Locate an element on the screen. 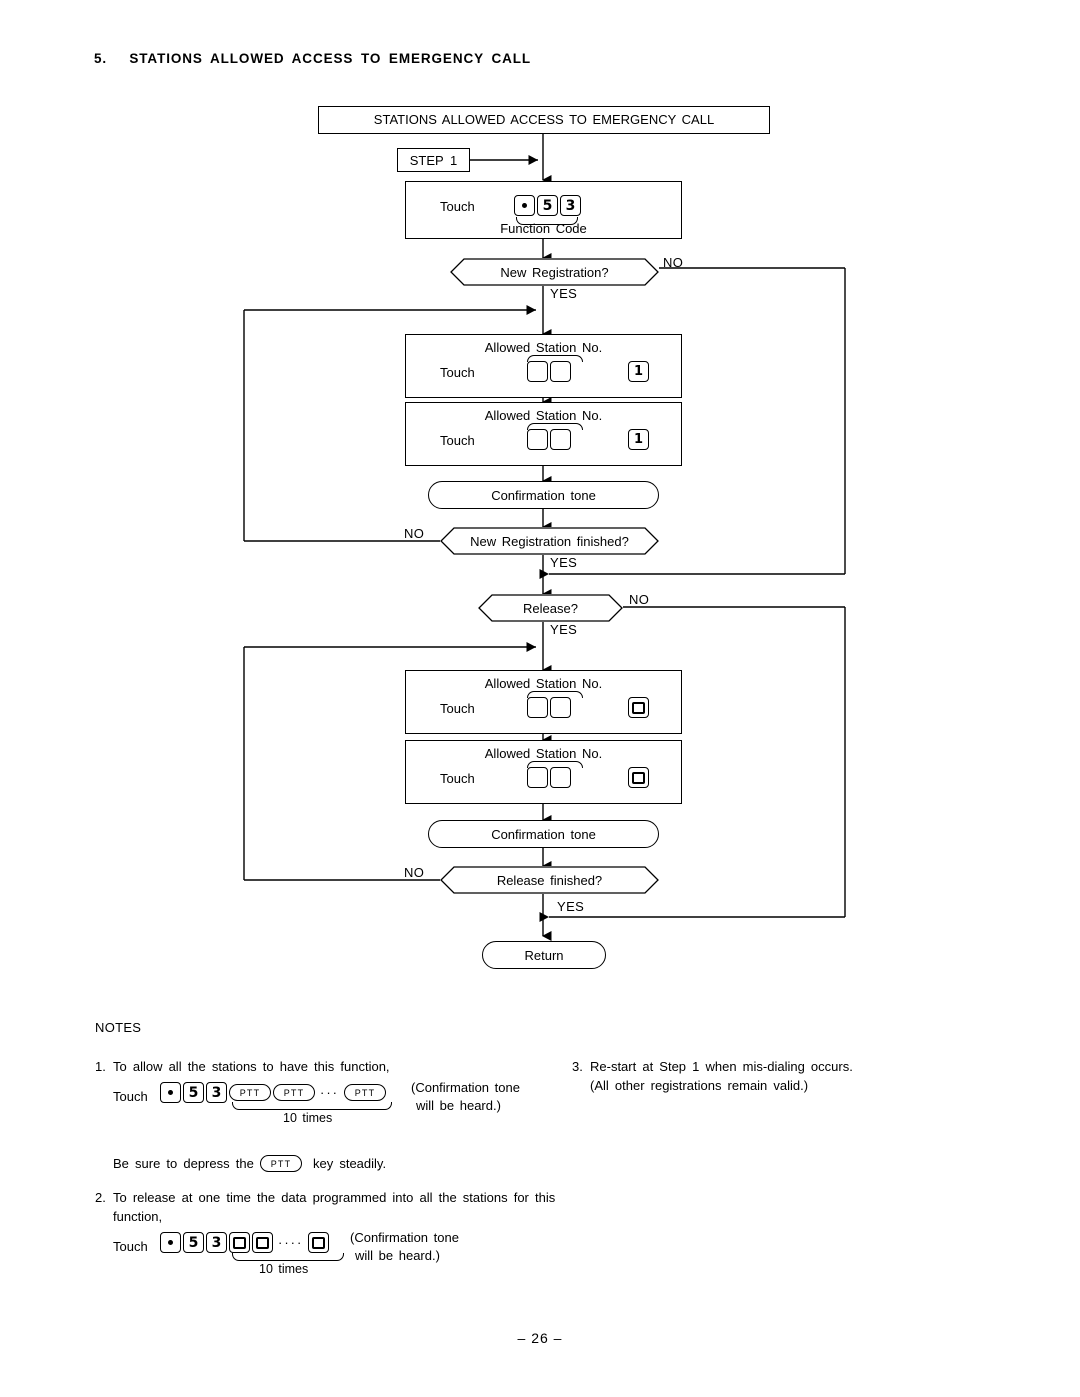 The height and width of the screenshot is (1397, 1080). step-1-label: STEP 1 is located at coordinates (433, 160).